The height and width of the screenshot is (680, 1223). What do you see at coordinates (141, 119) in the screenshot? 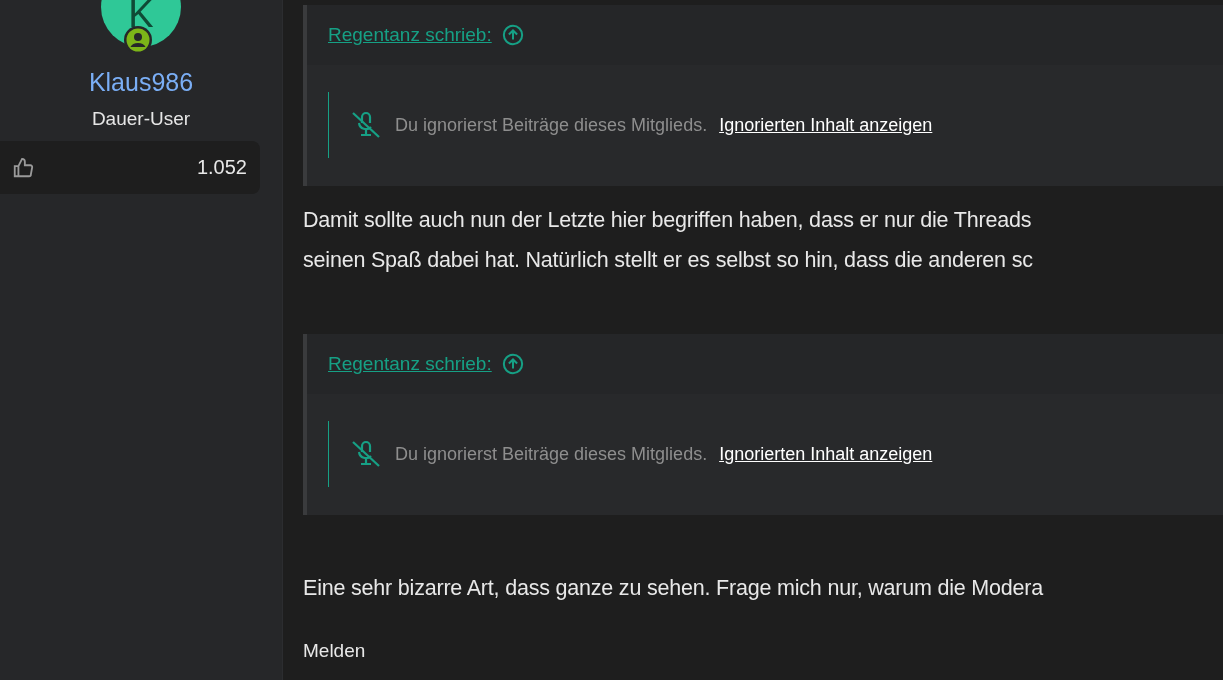
I see `user-title: Dauer-User` at bounding box center [141, 119].